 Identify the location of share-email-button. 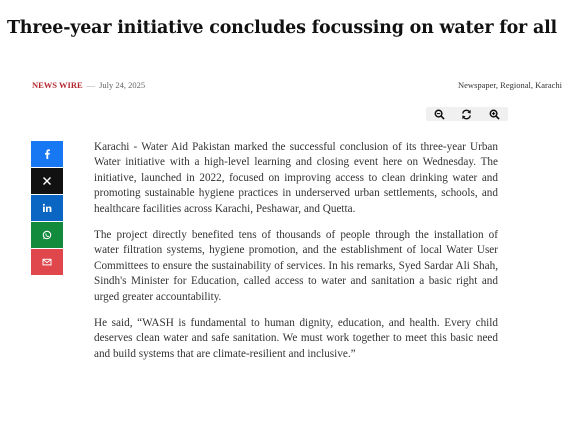
(47, 262).